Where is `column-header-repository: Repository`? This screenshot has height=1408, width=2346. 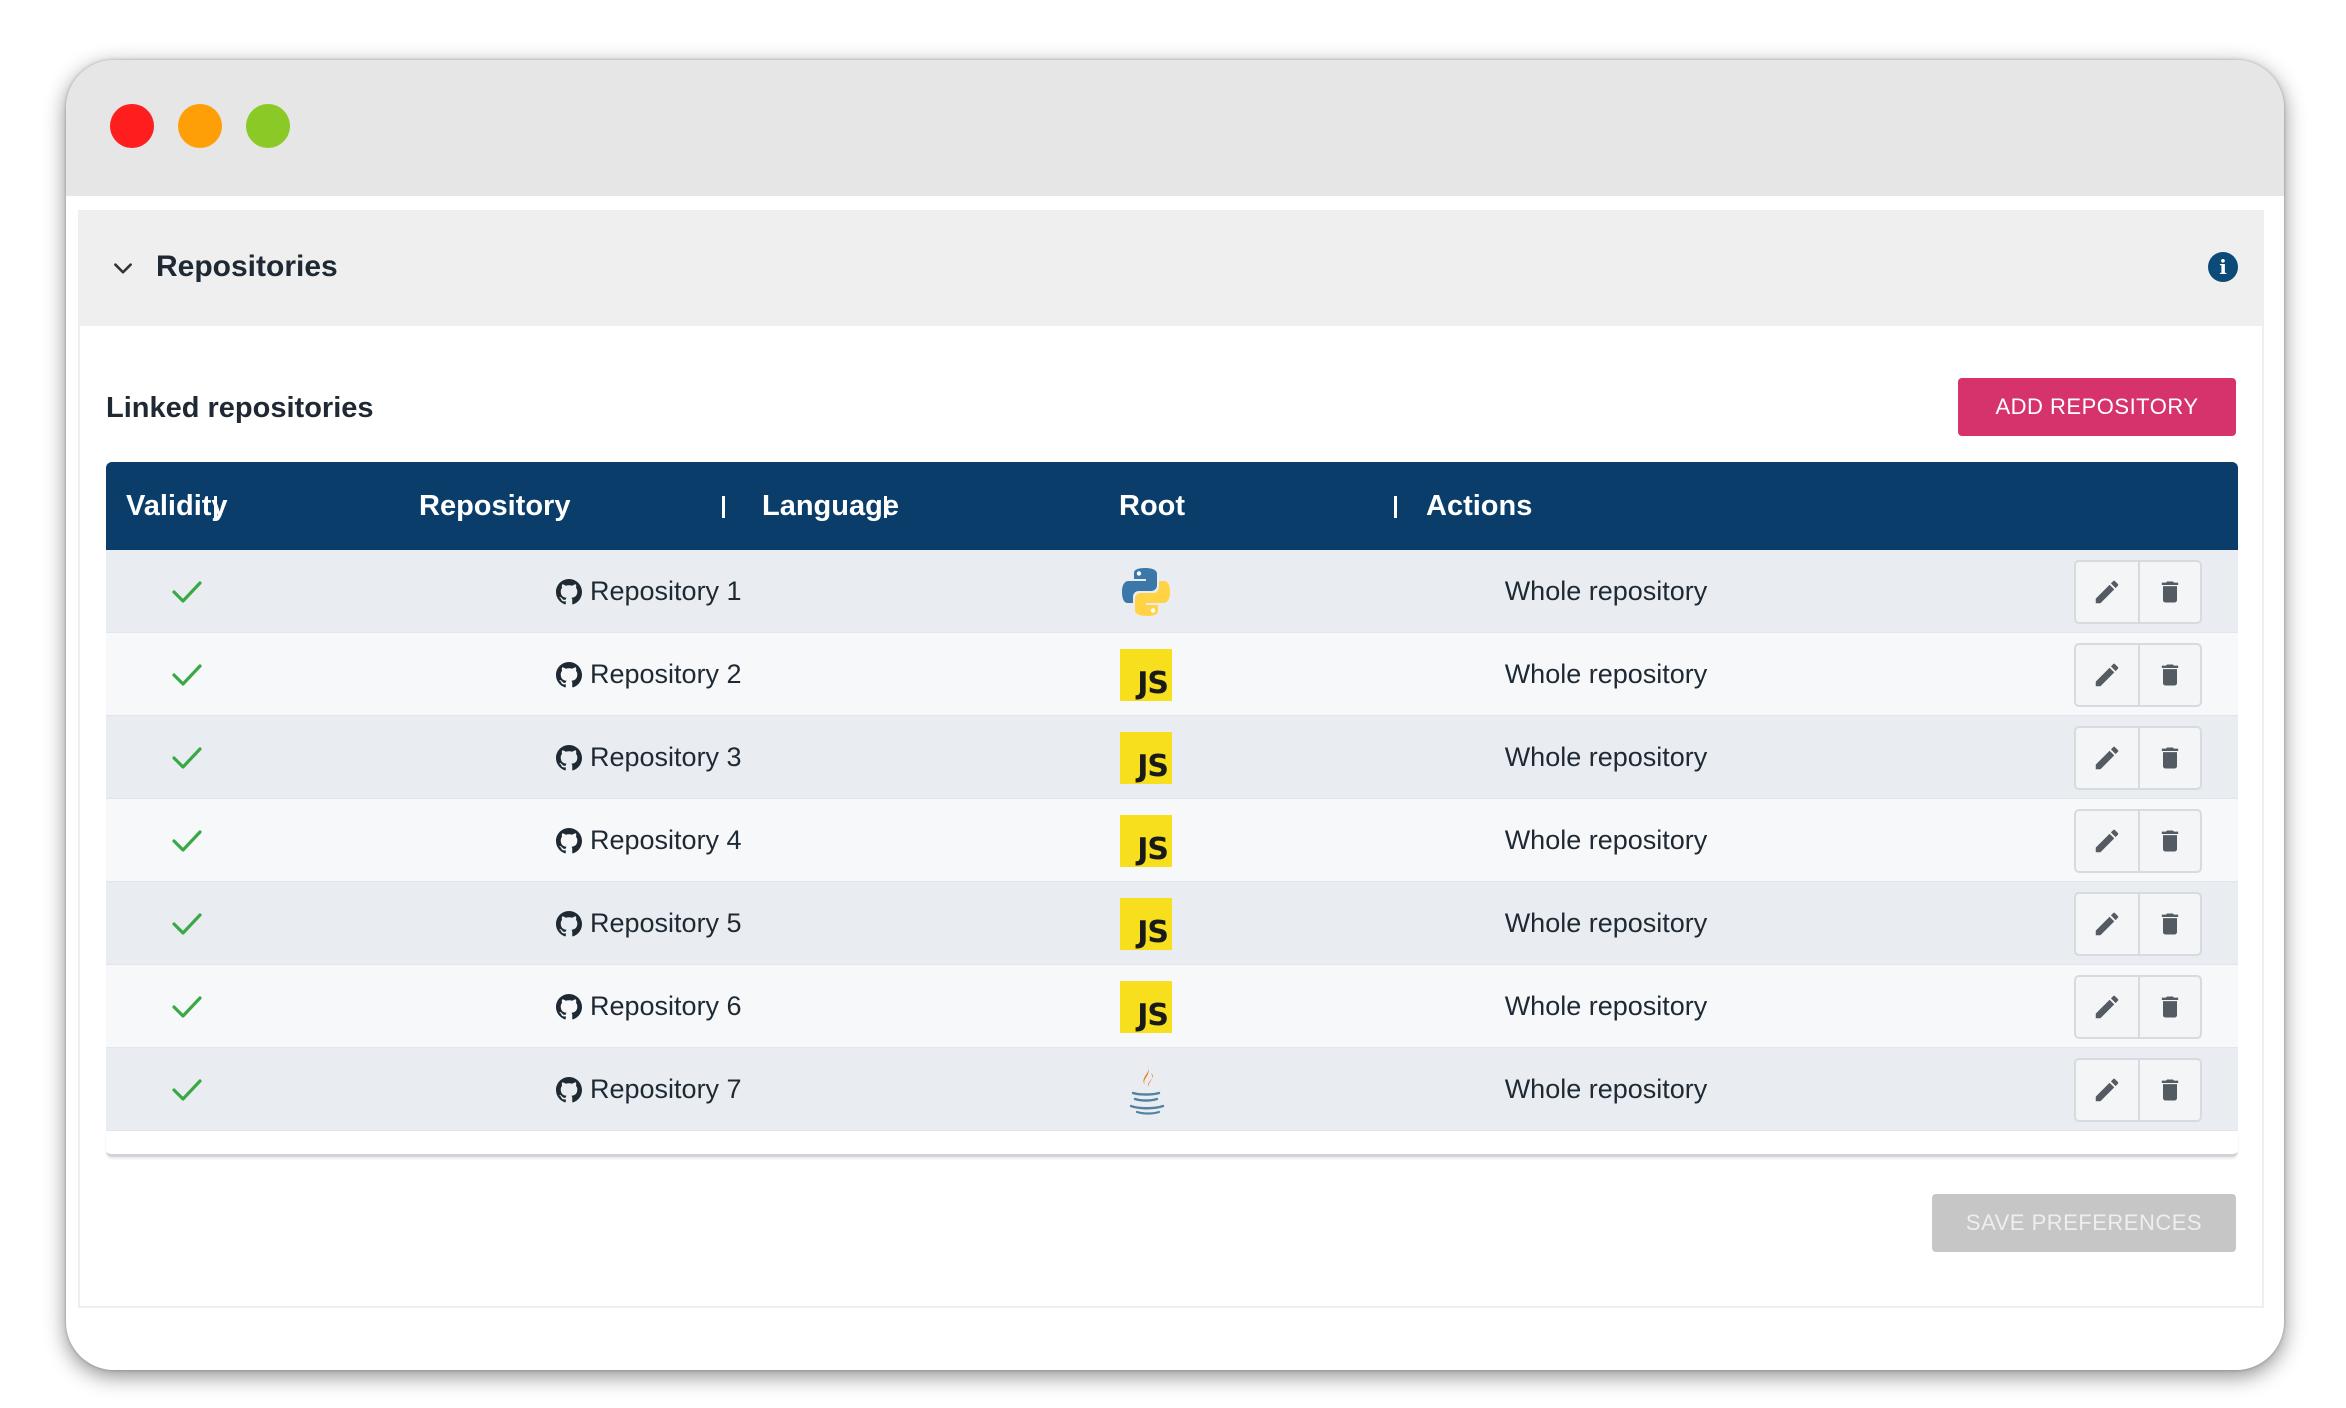 column-header-repository: Repository is located at coordinates (494, 506).